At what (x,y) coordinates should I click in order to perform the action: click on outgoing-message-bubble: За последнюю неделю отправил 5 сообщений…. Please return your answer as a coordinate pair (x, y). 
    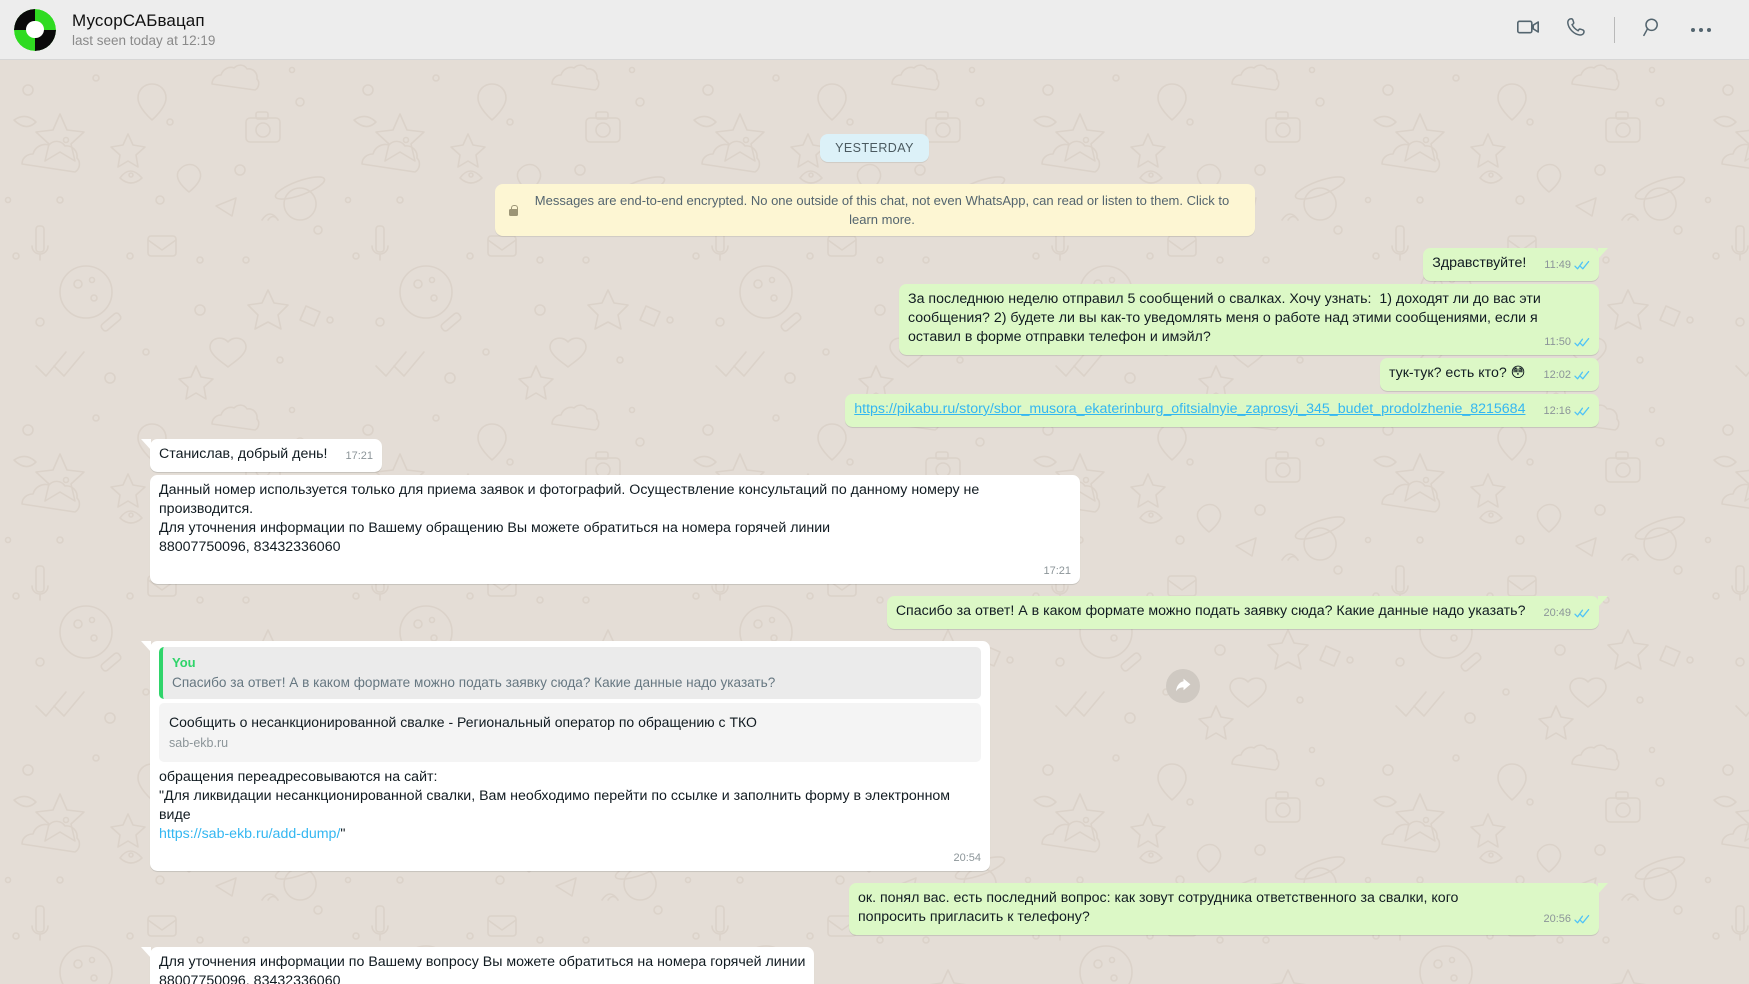
    Looking at the image, I should click on (1249, 319).